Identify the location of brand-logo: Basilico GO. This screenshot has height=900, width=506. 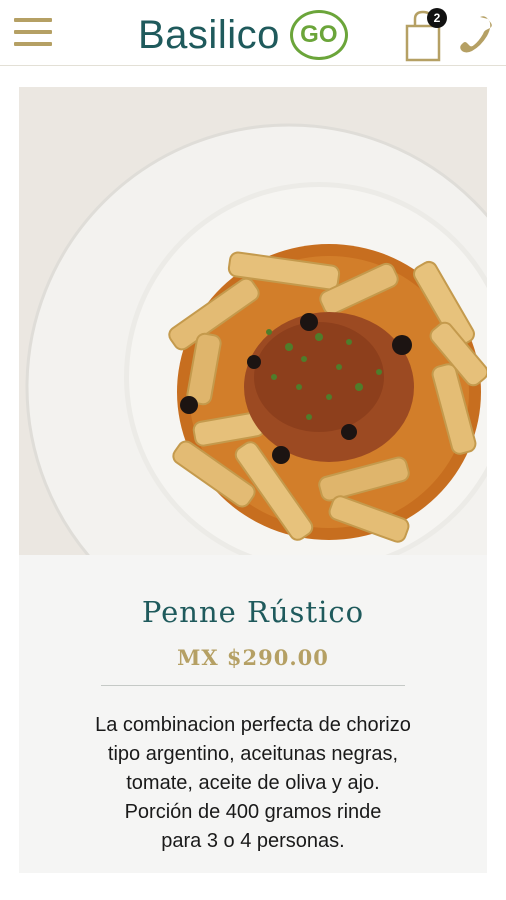
(243, 35).